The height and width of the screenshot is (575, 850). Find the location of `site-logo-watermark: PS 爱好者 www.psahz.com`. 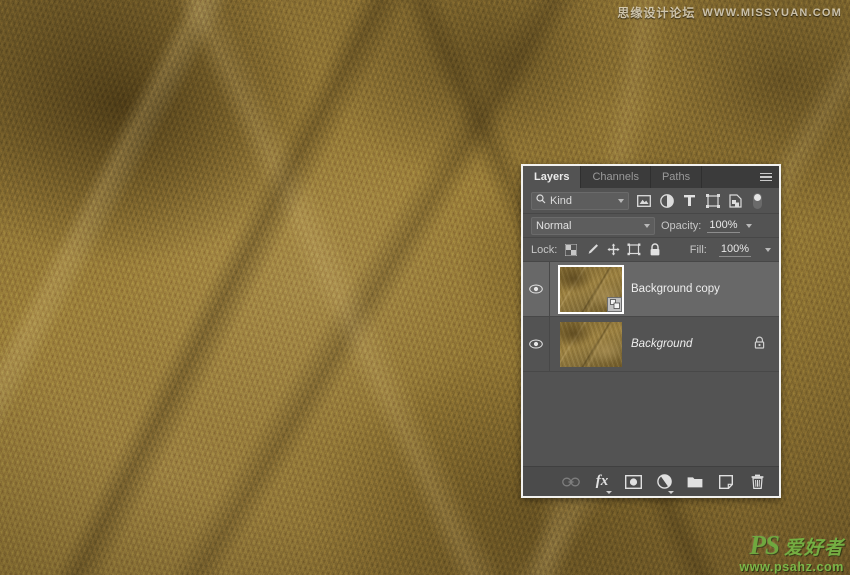

site-logo-watermark: PS 爱好者 www.psahz.com is located at coordinates (791, 551).